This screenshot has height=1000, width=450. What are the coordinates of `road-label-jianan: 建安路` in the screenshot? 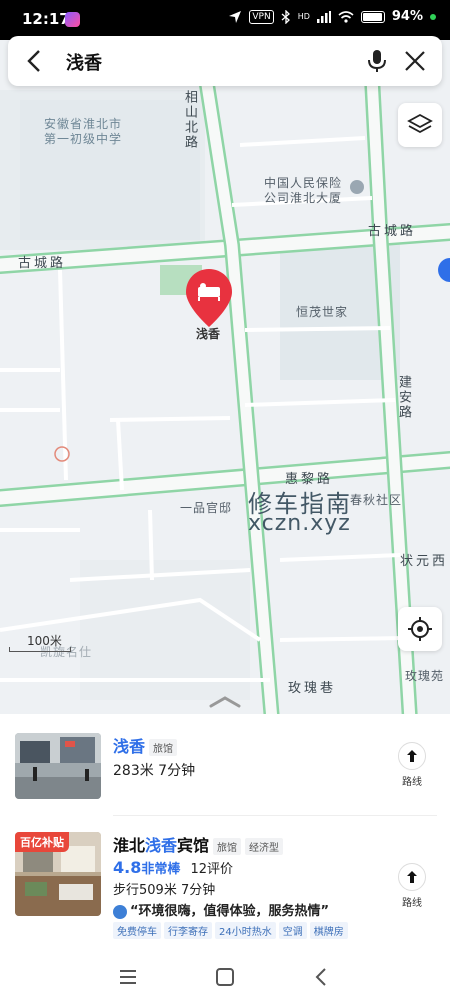 It's located at (403, 397).